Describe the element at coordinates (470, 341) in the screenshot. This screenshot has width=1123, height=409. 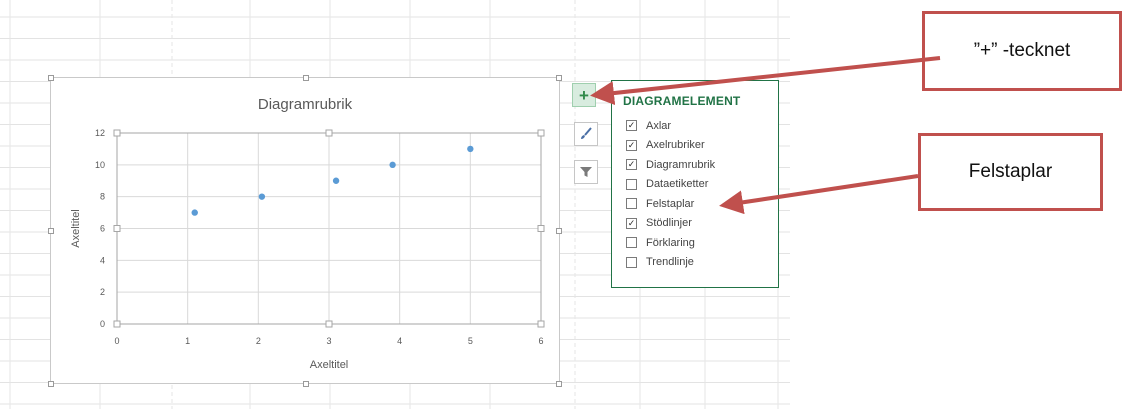
I see `x-tick-label: 5` at that location.